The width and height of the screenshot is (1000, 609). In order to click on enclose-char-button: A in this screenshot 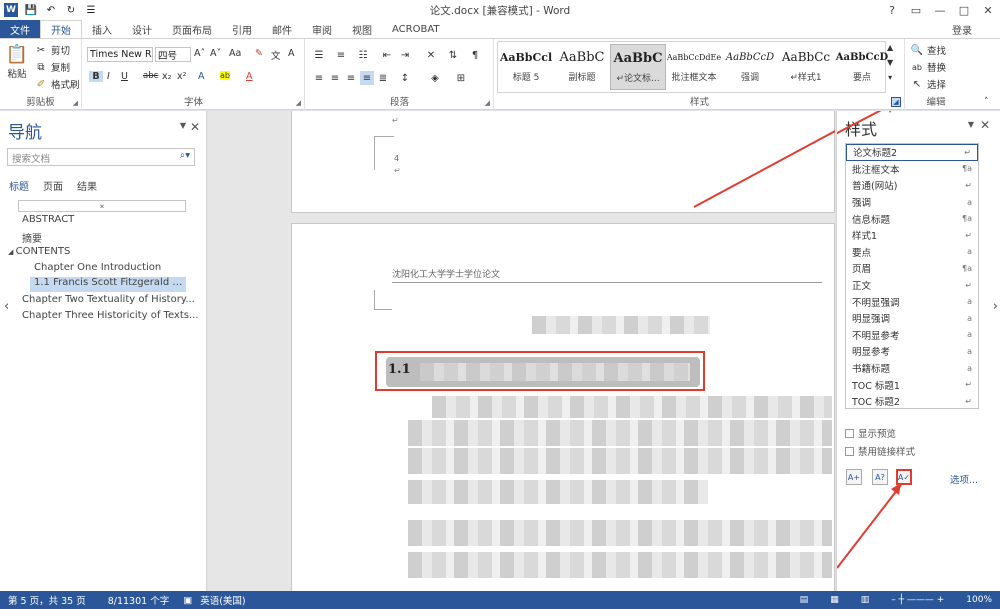, I will do `click(291, 53)`.